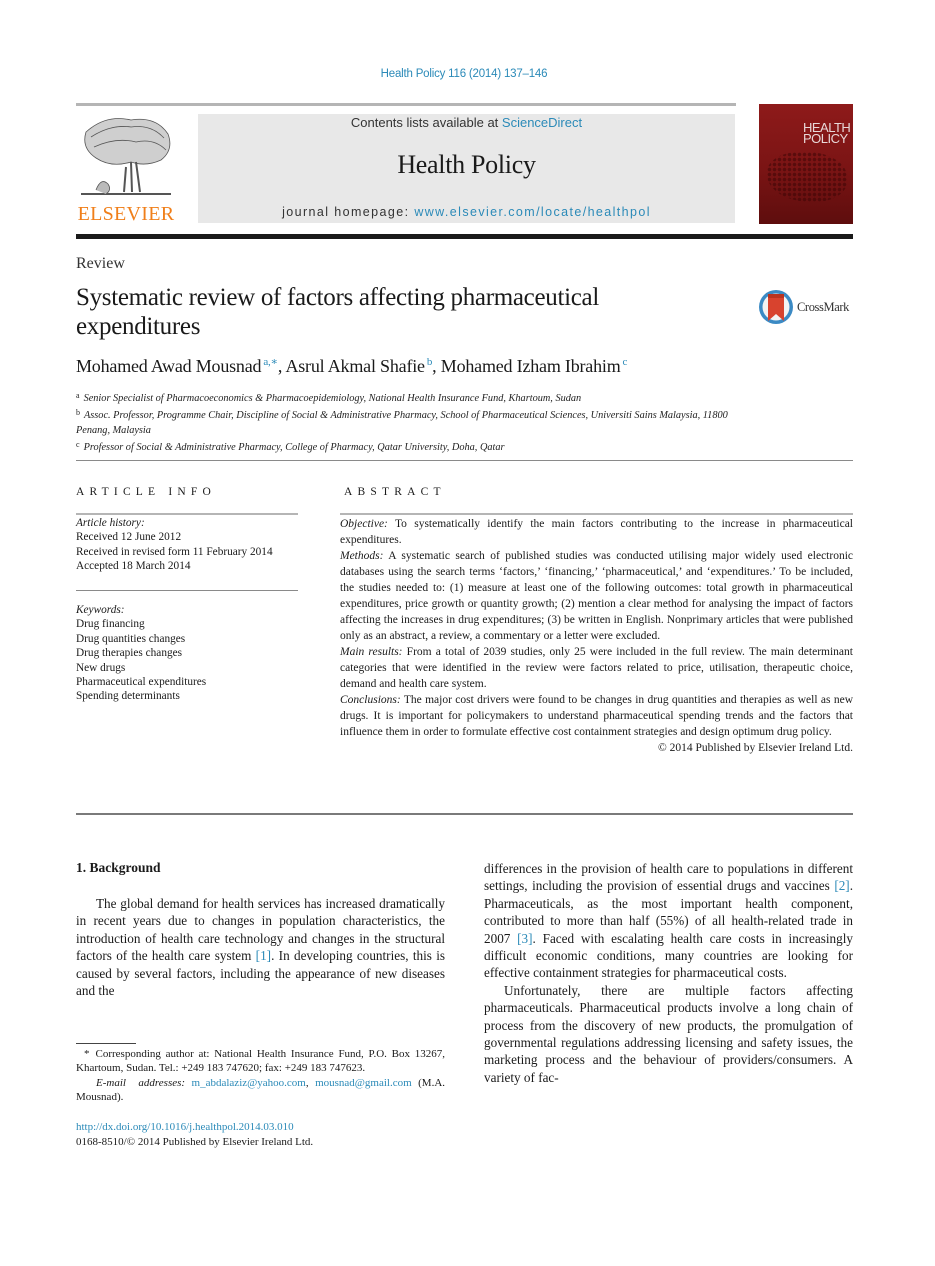  Describe the element at coordinates (187, 514) in the screenshot. I see `article-info-divider` at that location.